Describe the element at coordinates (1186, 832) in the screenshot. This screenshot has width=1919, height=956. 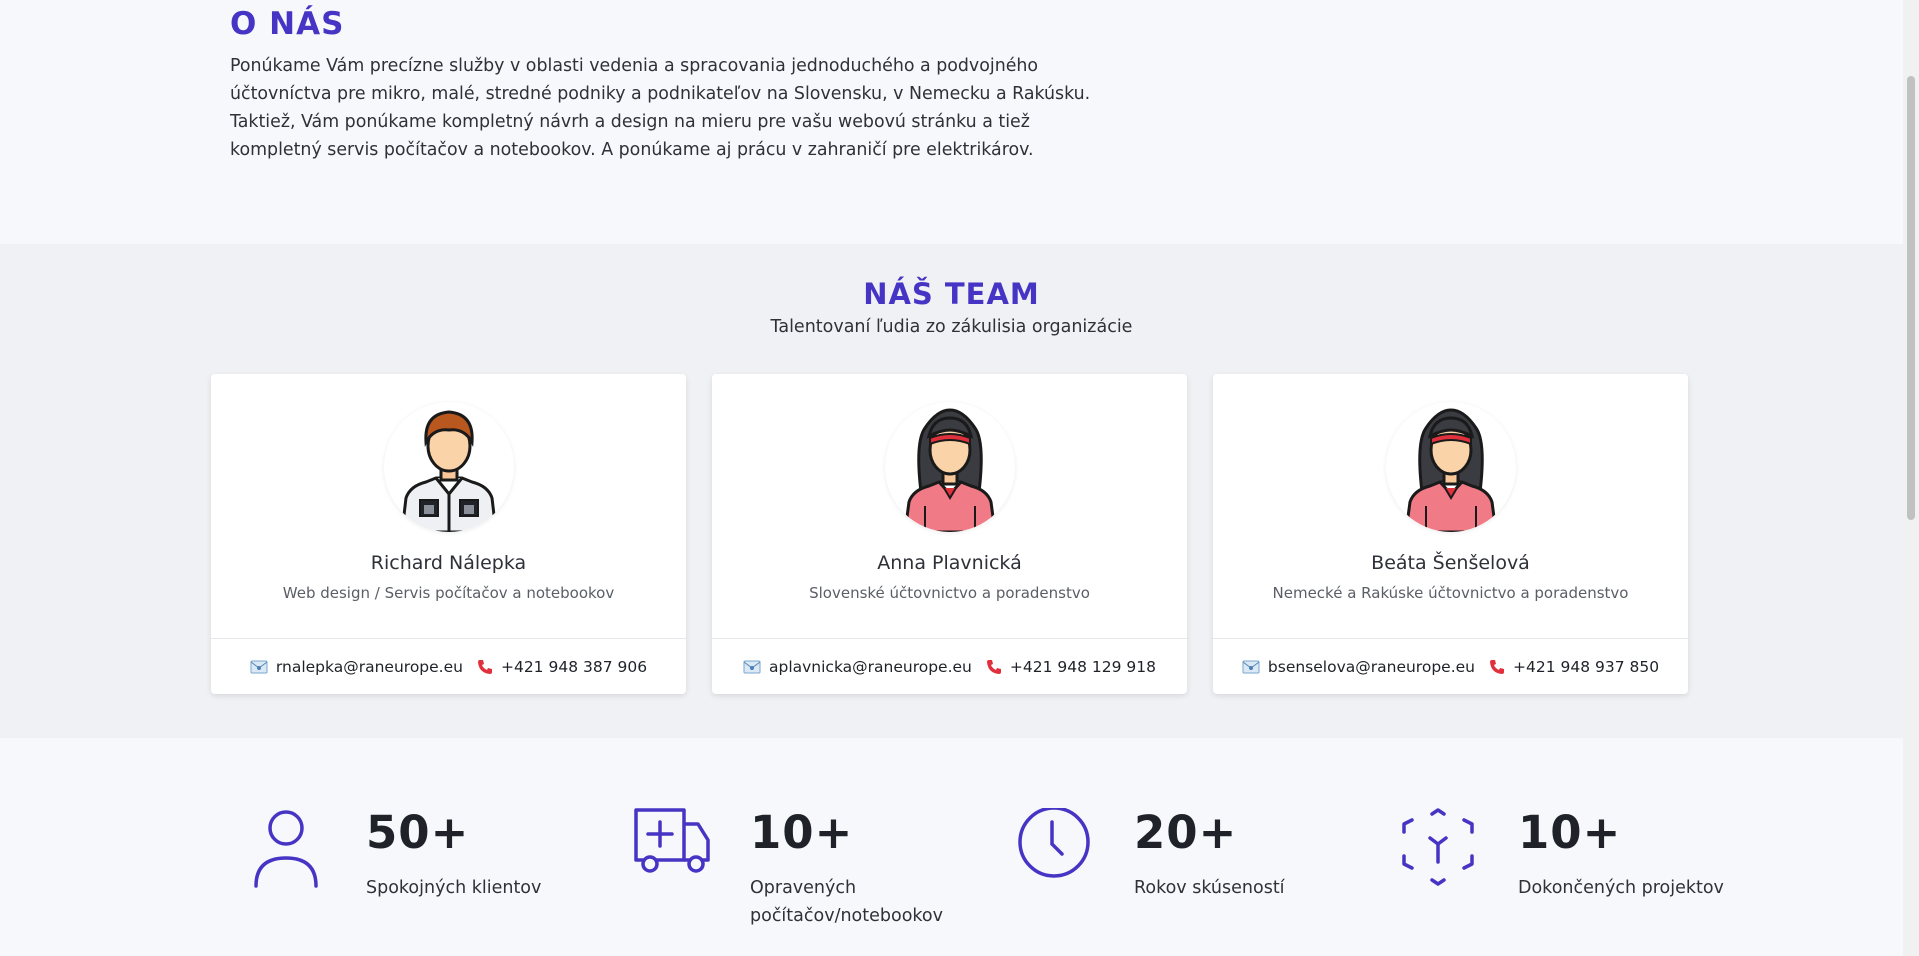
I see `stat-number: 20+` at that location.